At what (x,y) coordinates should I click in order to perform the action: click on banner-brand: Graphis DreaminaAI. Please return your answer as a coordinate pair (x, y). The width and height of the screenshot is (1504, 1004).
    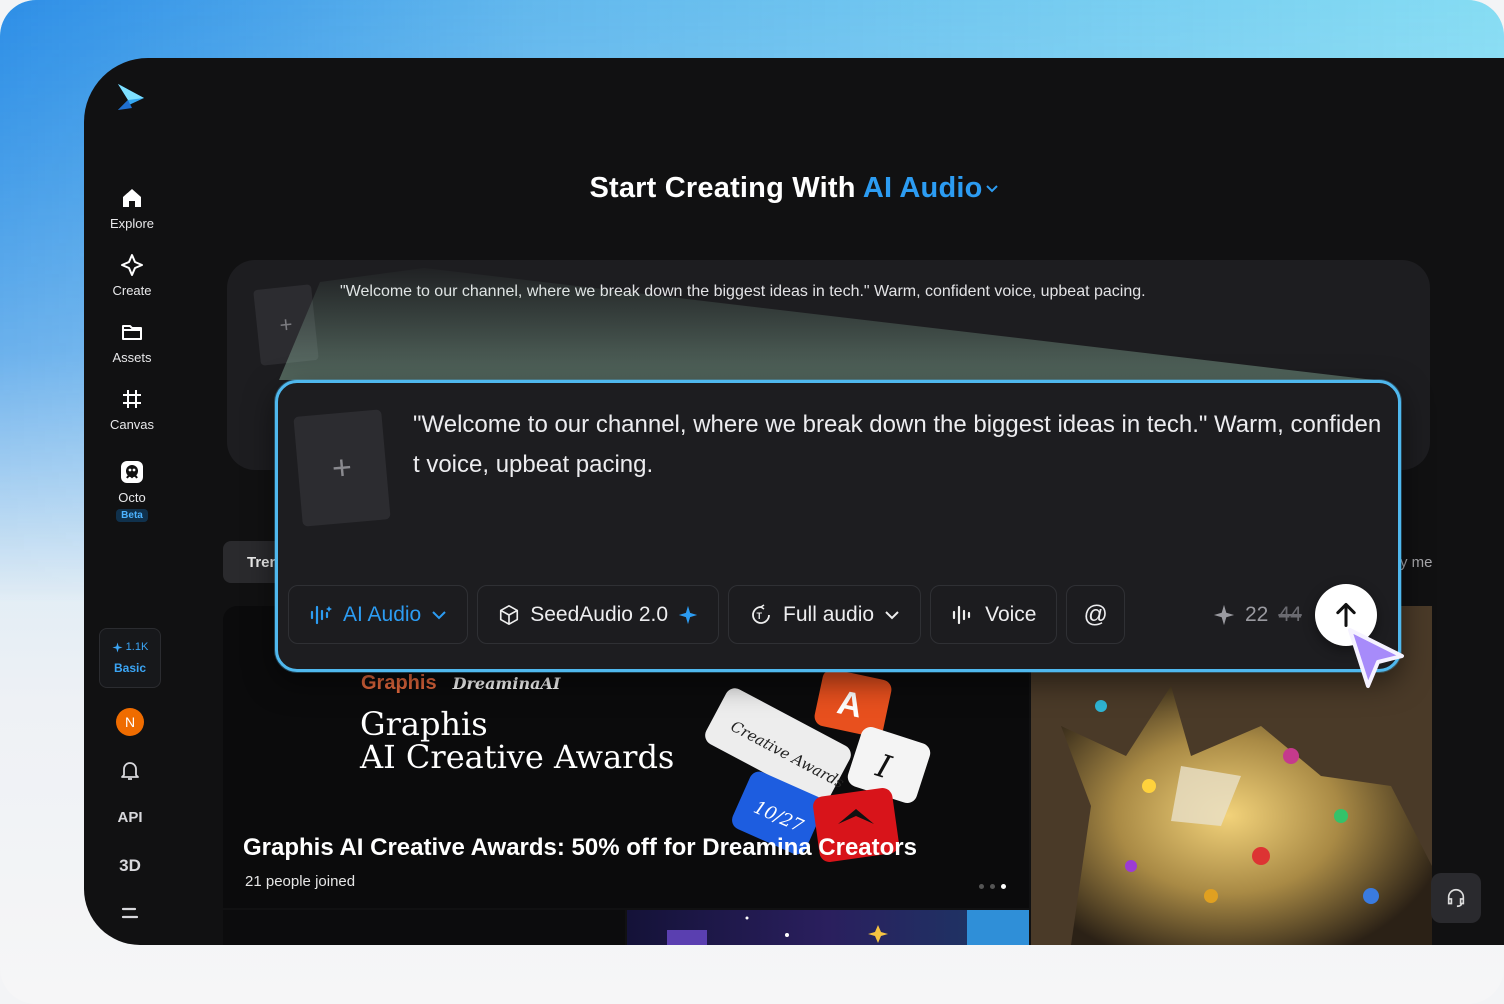
    Looking at the image, I should click on (461, 683).